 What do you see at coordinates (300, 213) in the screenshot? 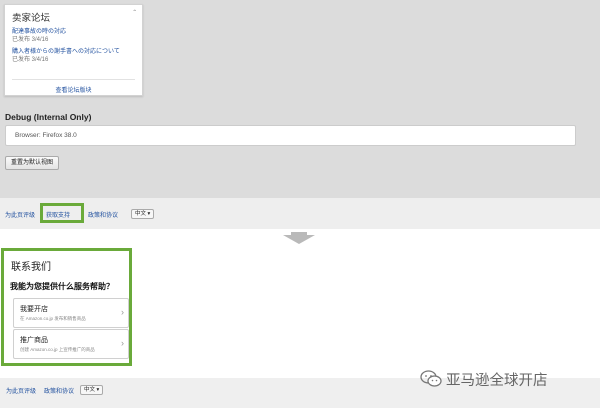
I see `page-footer: 为此页评级 获取支持 政策和协议 中文 ▾` at bounding box center [300, 213].